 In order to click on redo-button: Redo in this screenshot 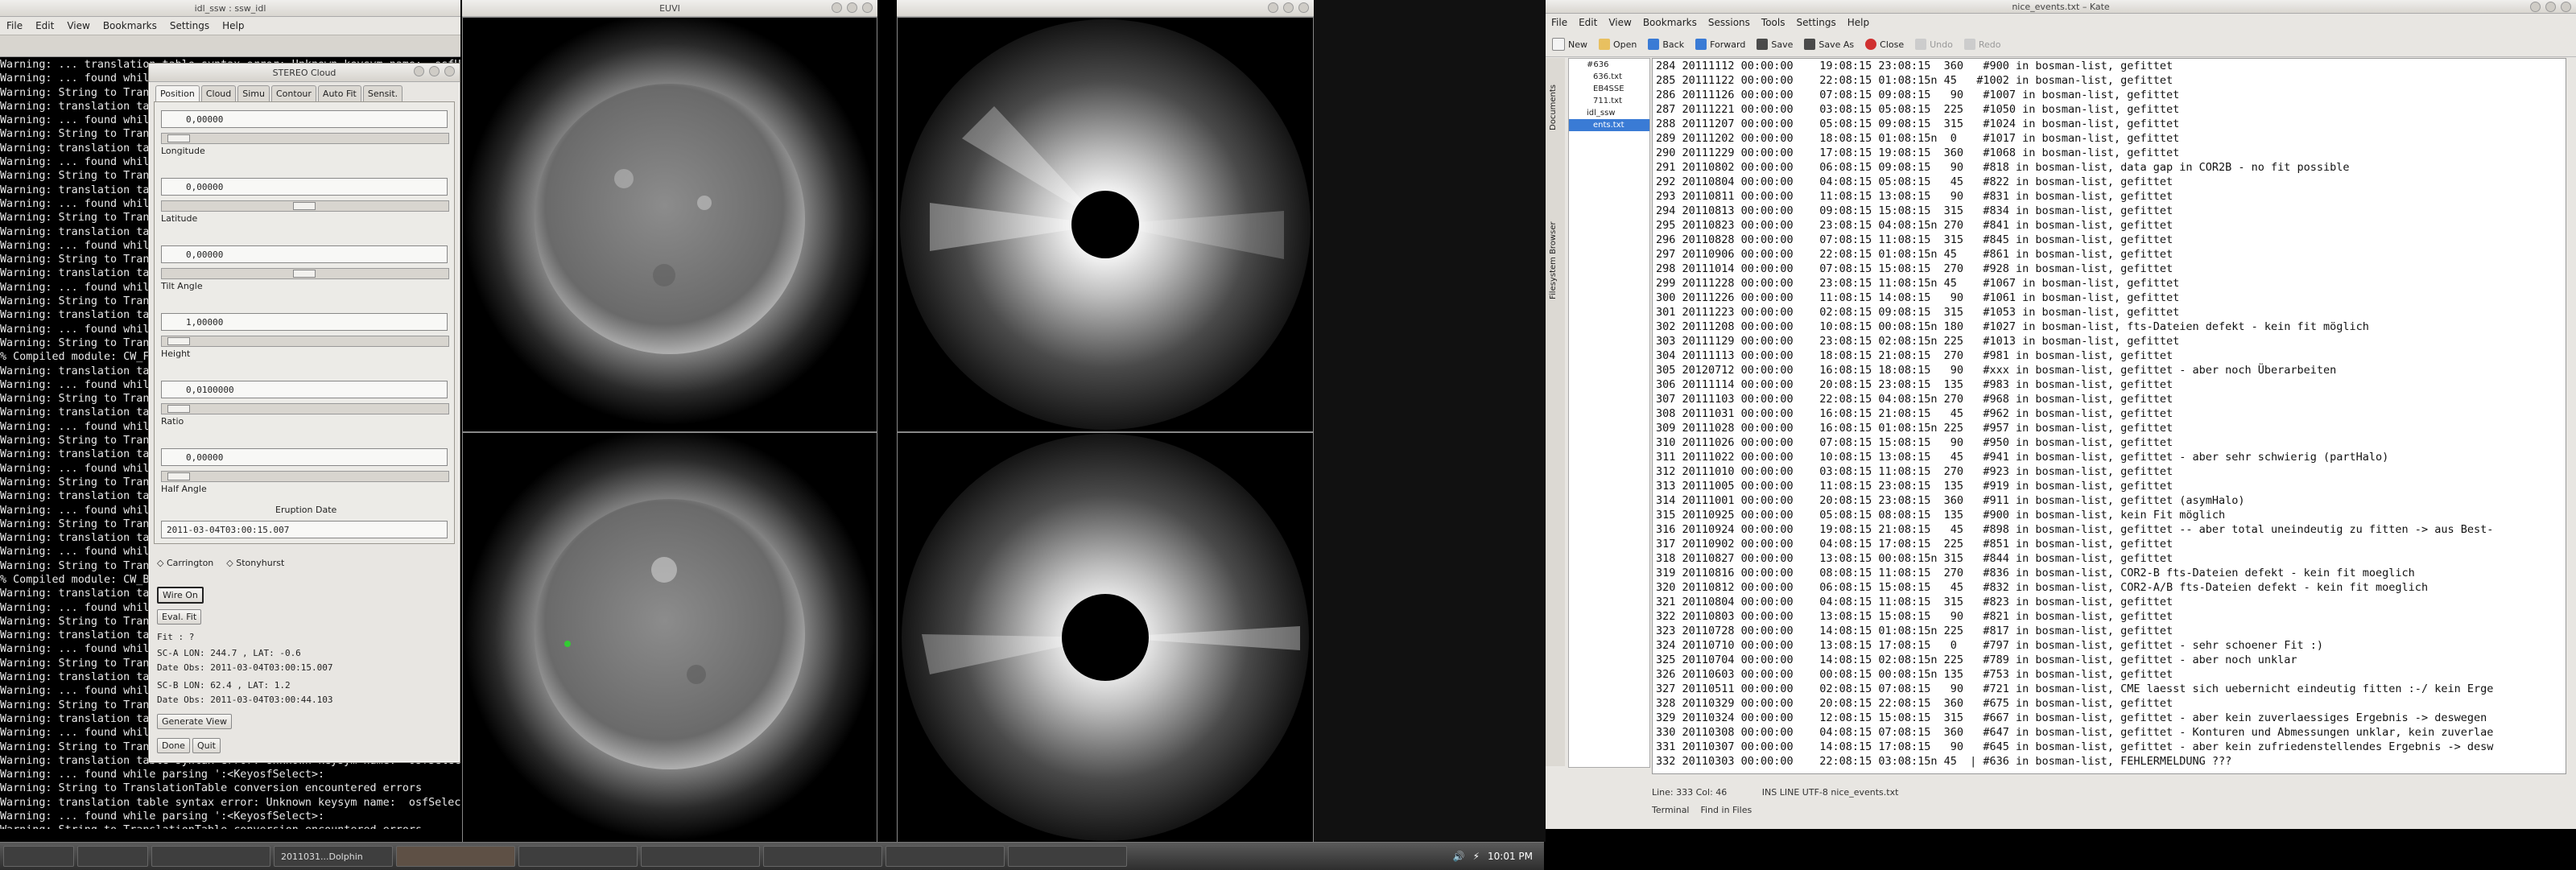, I will do `click(1982, 44)`.